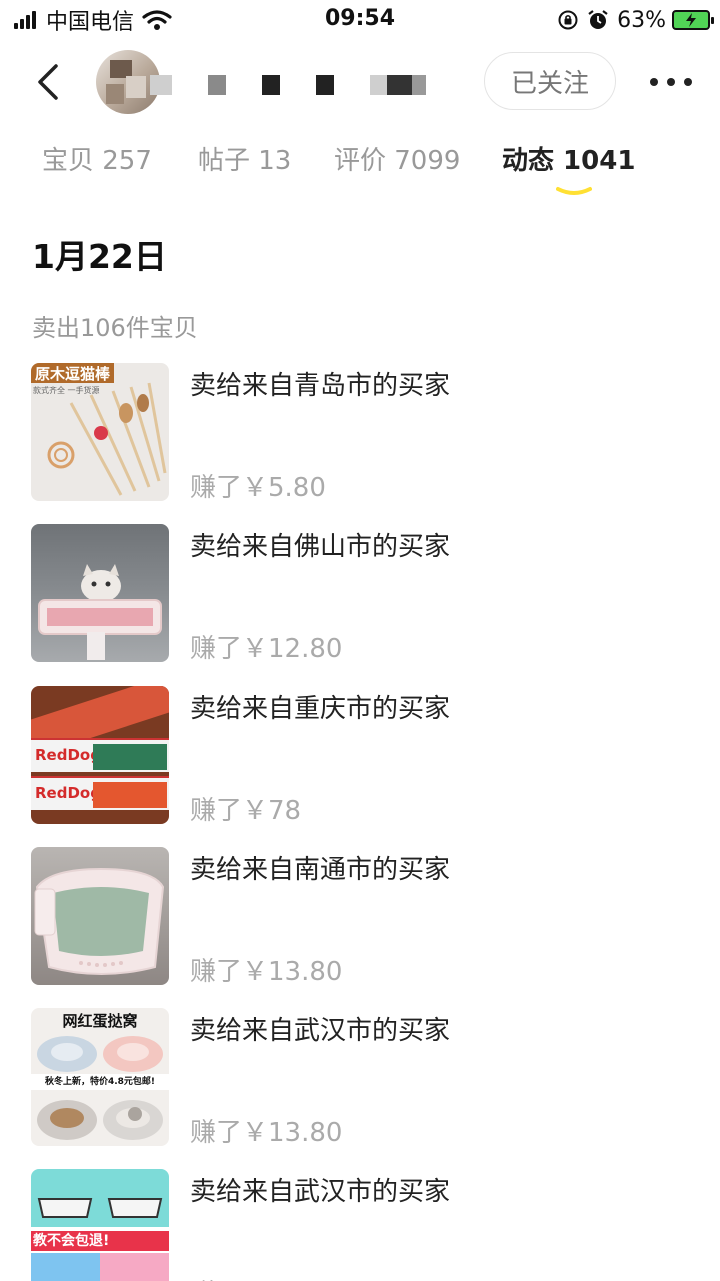 This screenshot has width=720, height=1281. What do you see at coordinates (107, 439) in the screenshot?
I see `wand-illustration` at bounding box center [107, 439].